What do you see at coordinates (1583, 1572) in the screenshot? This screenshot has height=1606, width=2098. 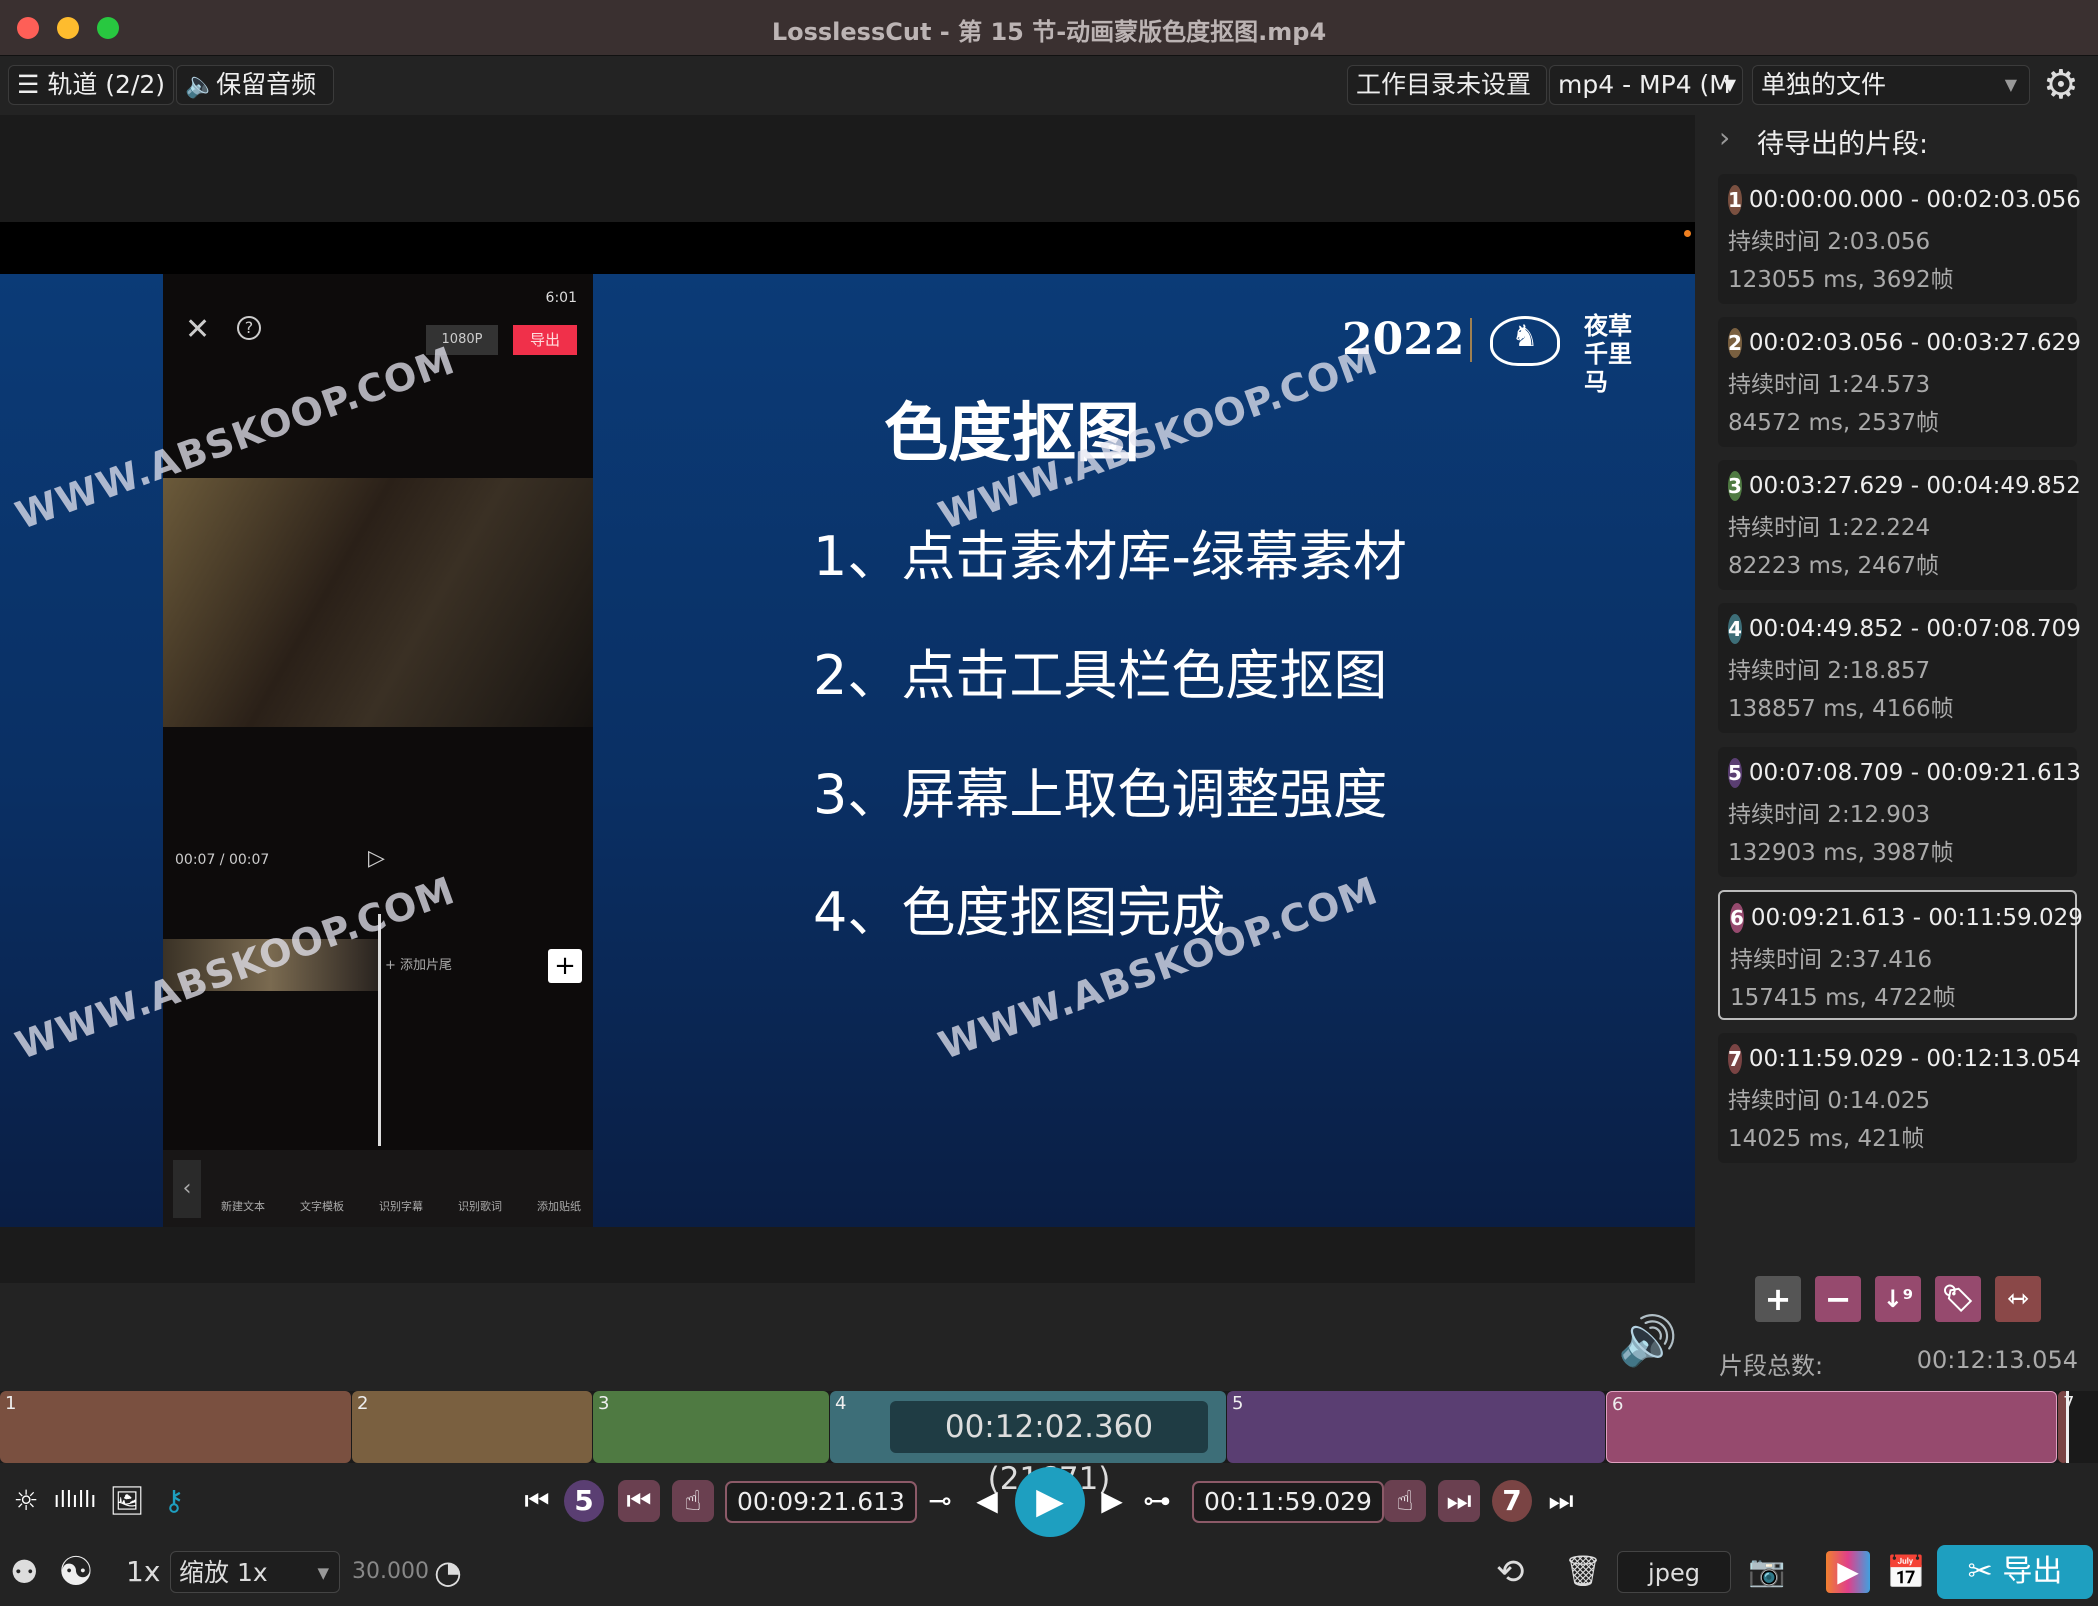 I see `trash-icon: 🗑` at bounding box center [1583, 1572].